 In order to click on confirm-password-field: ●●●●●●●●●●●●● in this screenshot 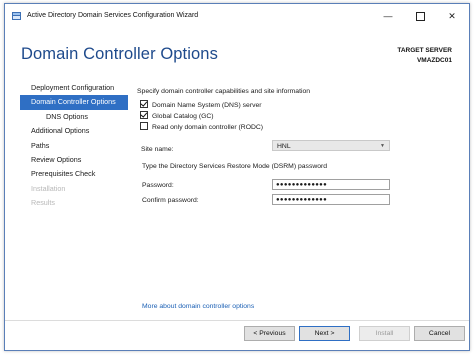, I will do `click(331, 199)`.